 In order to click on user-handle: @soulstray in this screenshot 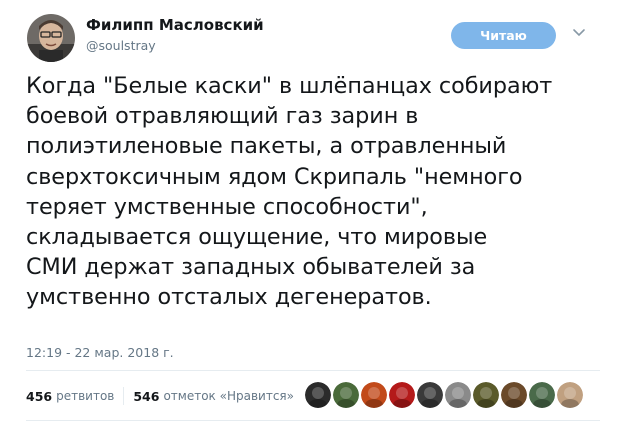, I will do `click(121, 45)`.